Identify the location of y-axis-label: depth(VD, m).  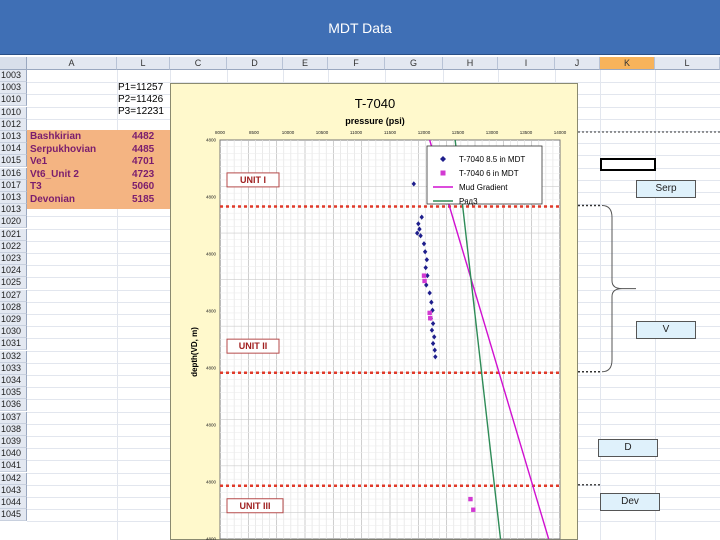
(194, 352).